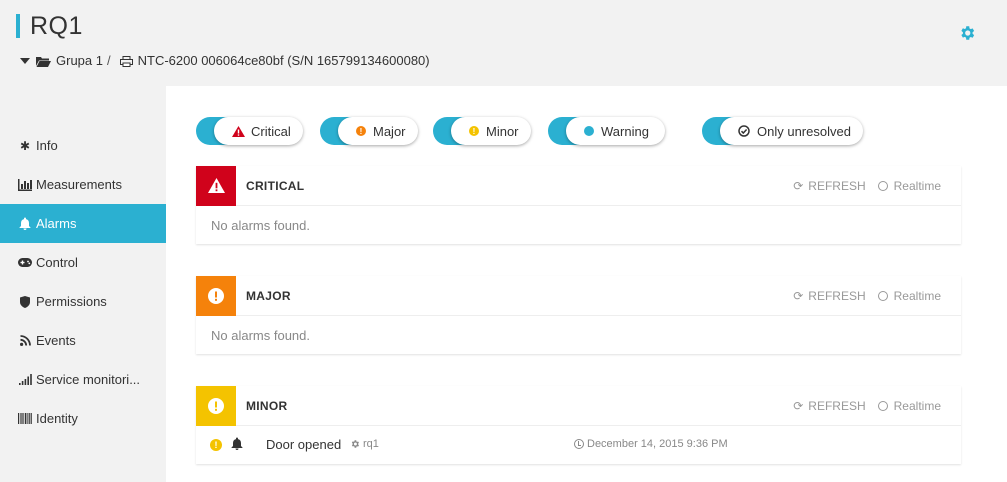 The width and height of the screenshot is (1007, 482). Describe the element at coordinates (502, 131) in the screenshot. I see `filter-label: Minor` at that location.